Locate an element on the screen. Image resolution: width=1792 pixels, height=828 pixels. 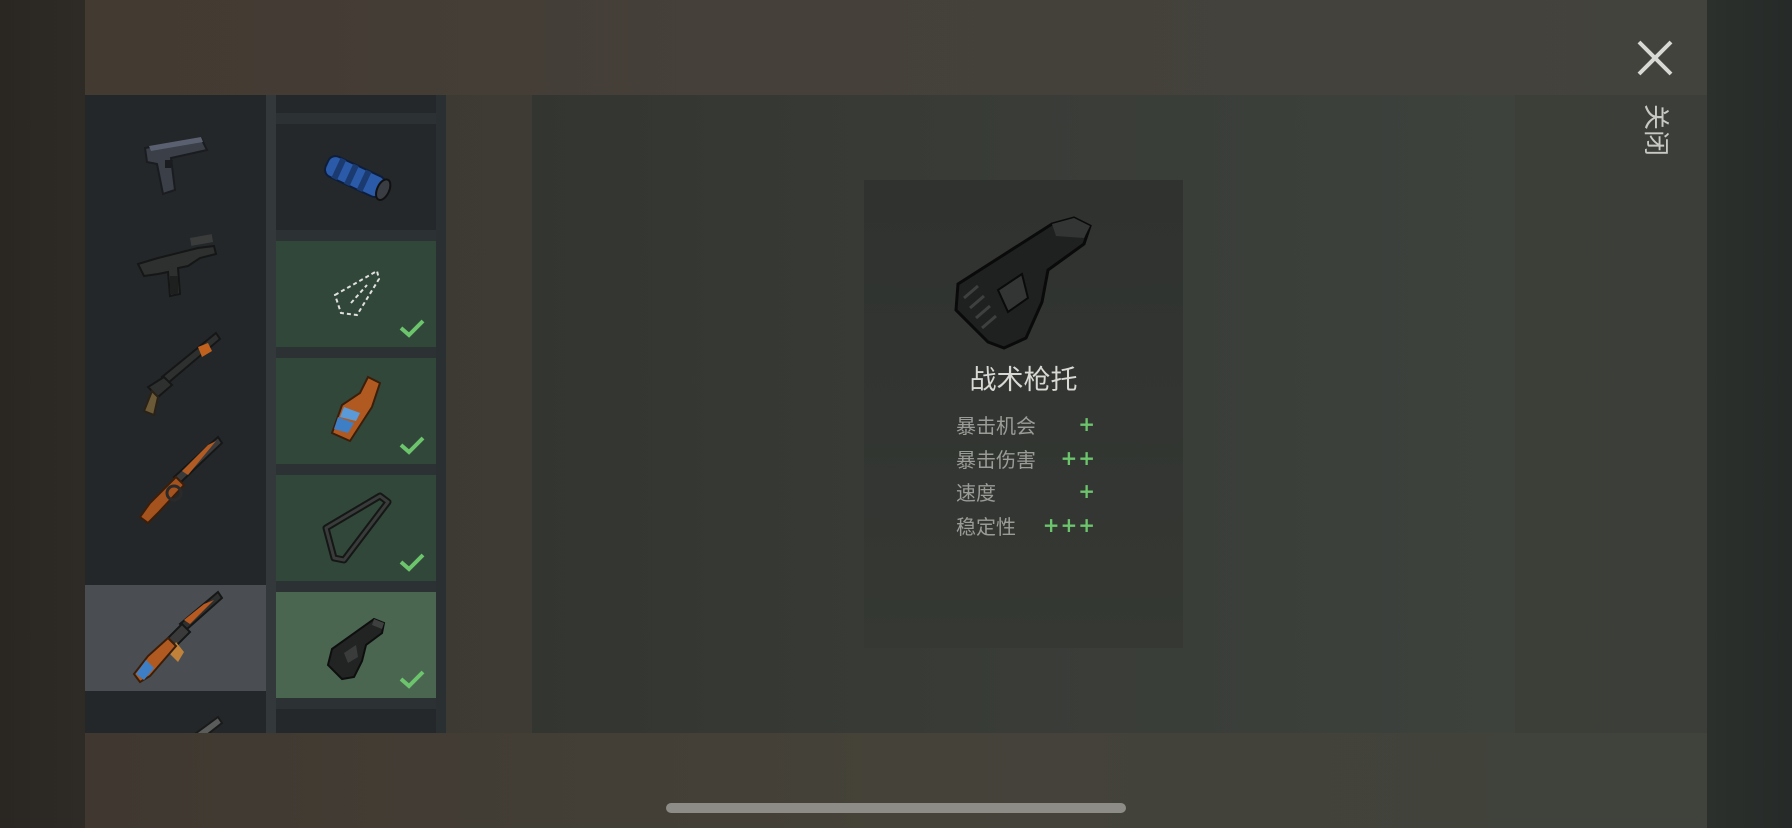
attachment-slot-hidden-bottom is located at coordinates (356, 721).